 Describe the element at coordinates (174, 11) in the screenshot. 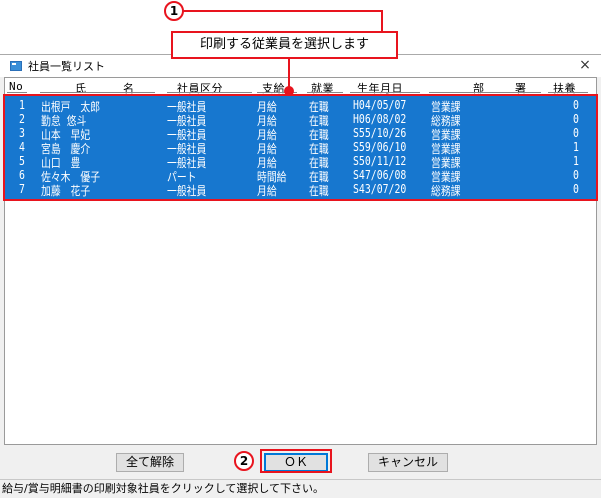

I see `step-1-badge: 1` at that location.